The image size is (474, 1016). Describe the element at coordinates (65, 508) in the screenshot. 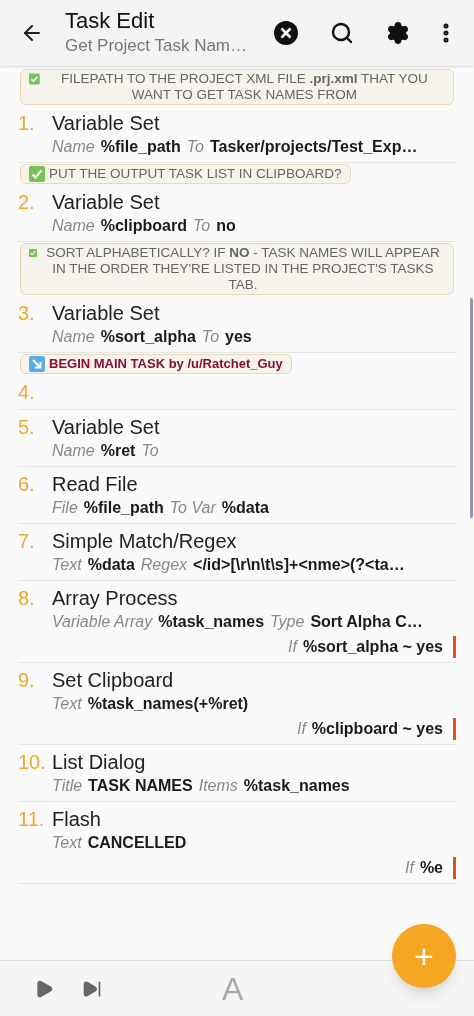

I see `param-label: File` at that location.